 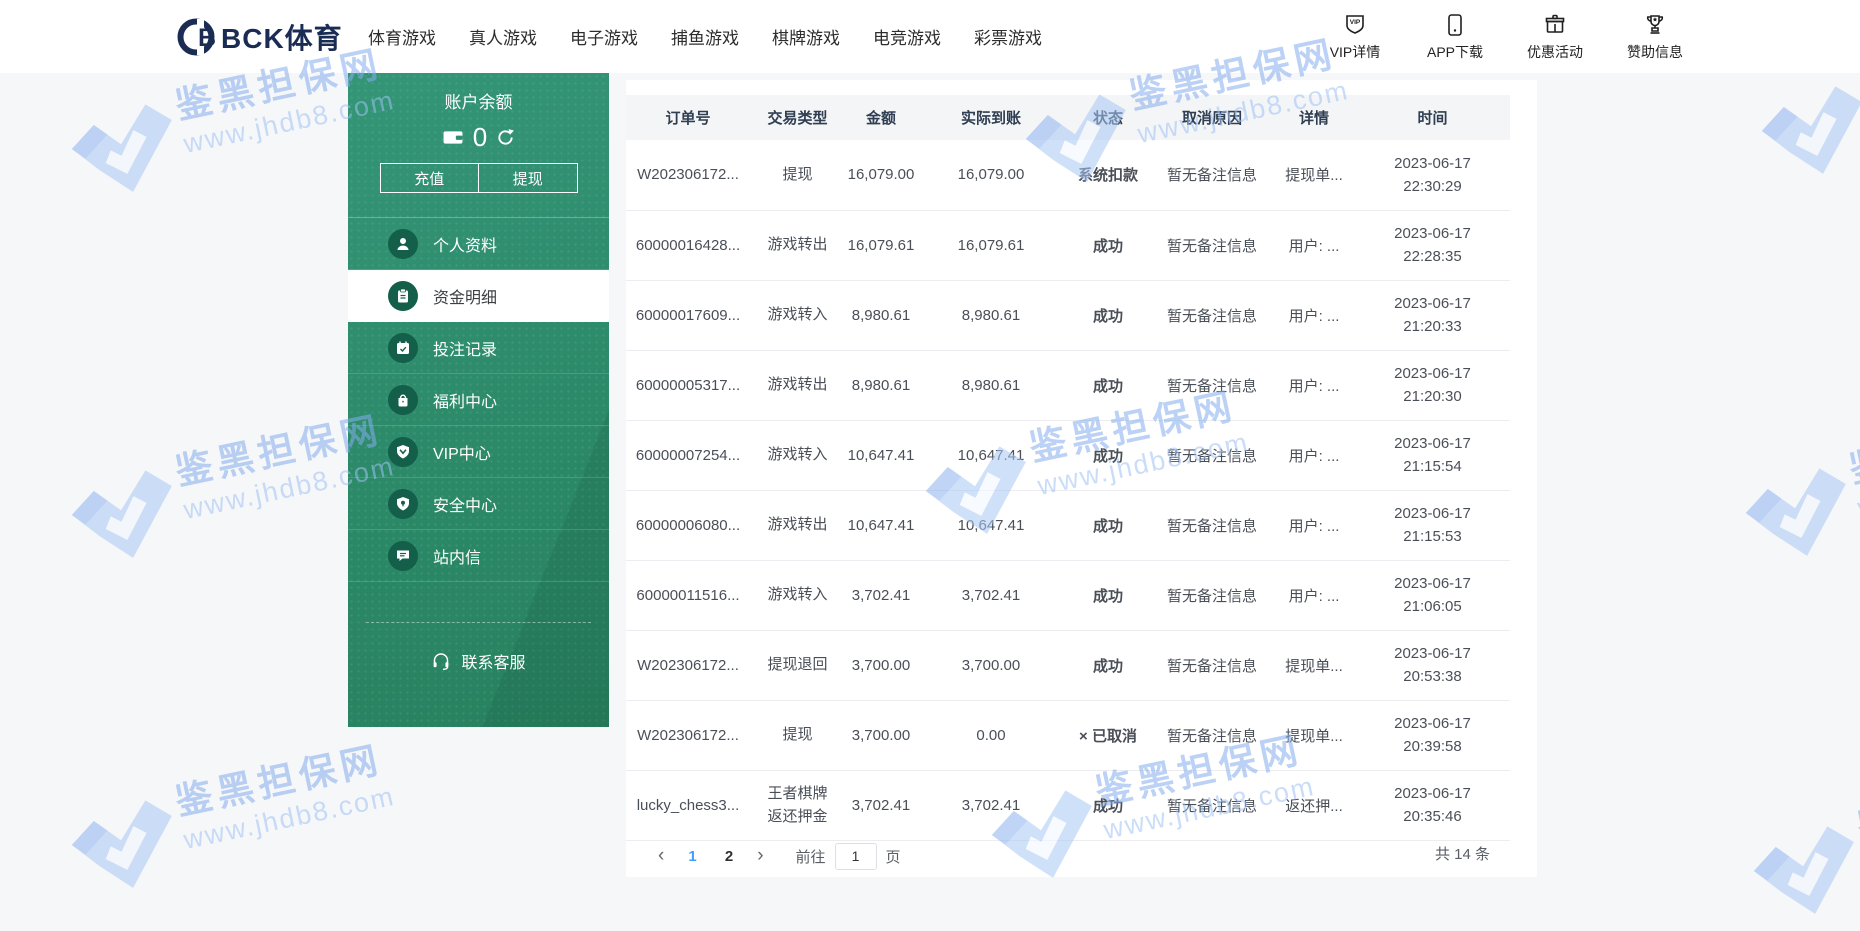 What do you see at coordinates (1432, 805) in the screenshot?
I see `cell-time: 2023-06-17 20:35:46` at bounding box center [1432, 805].